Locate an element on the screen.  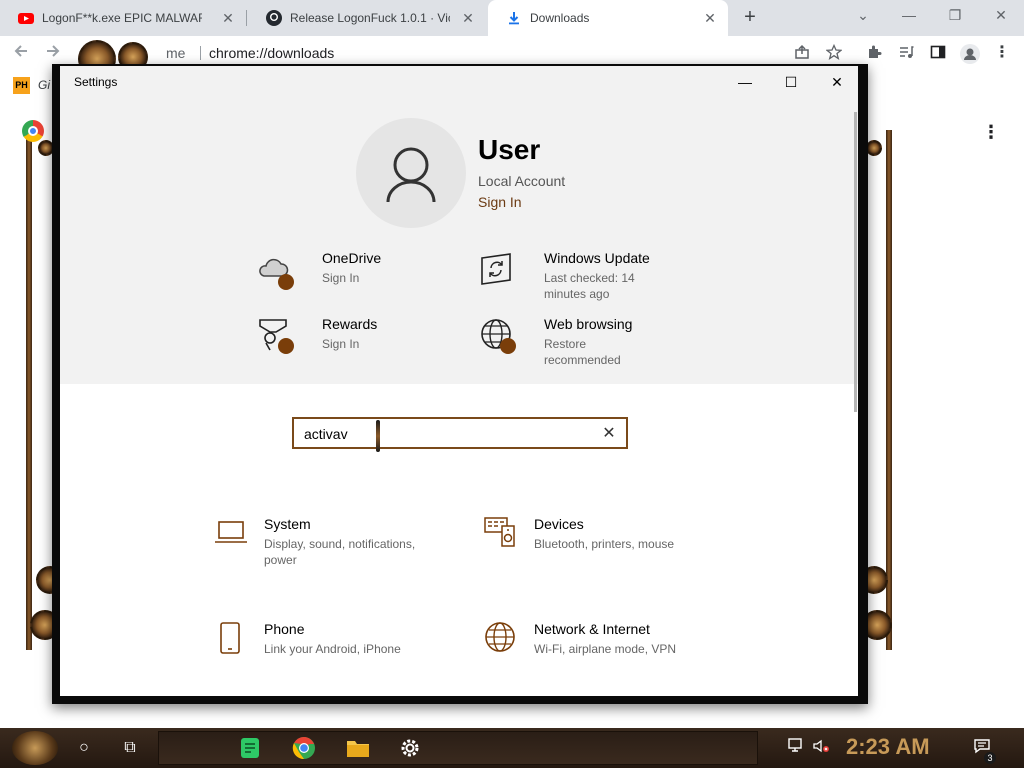
user-name: User is located at coordinates (509, 149).